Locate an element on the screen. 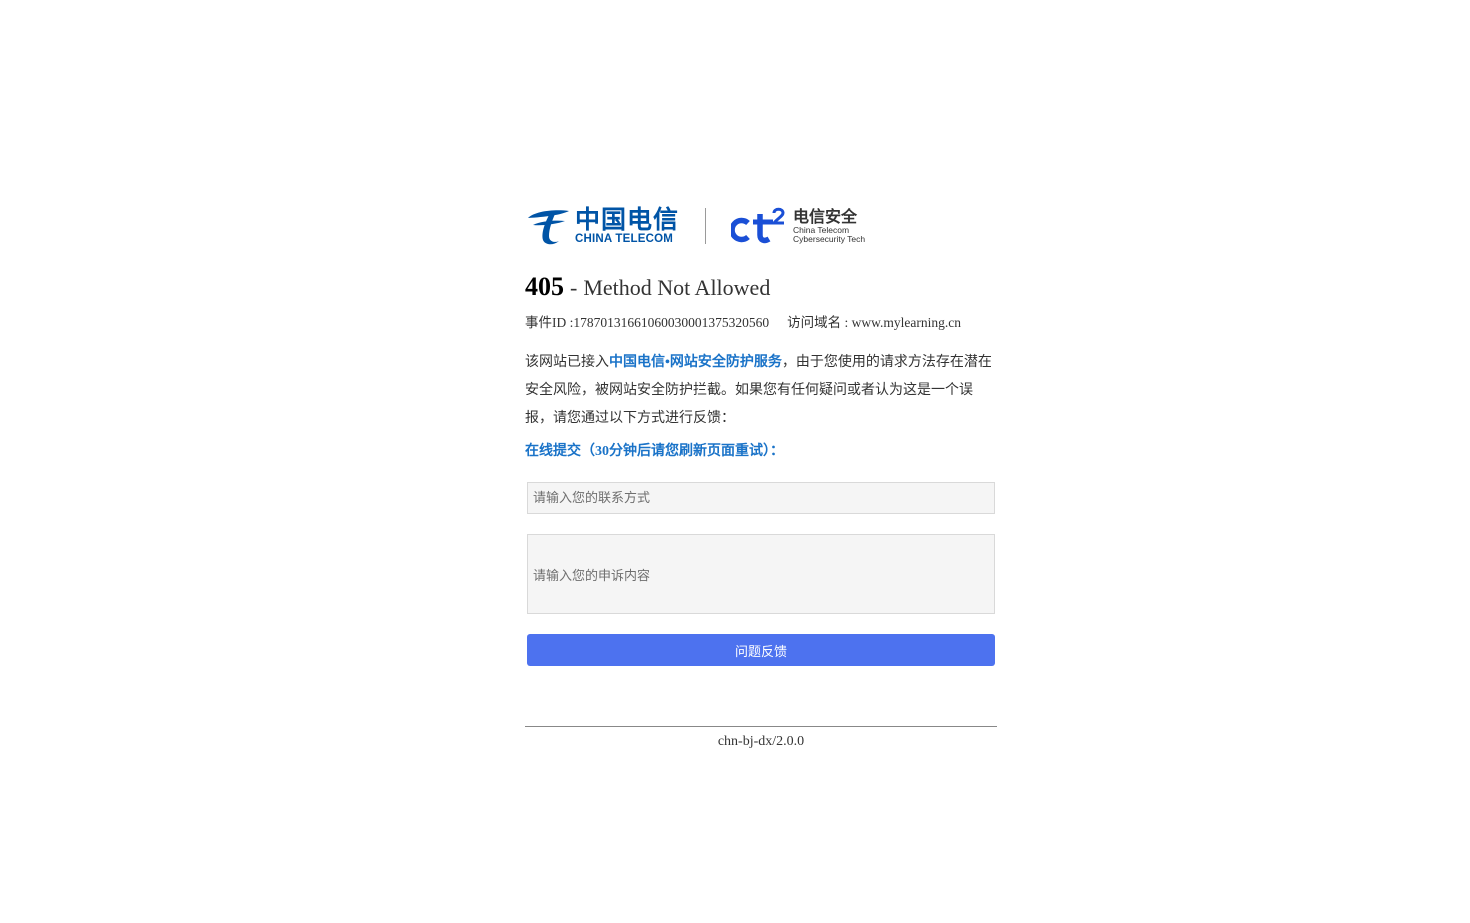  china-telecom-wordmark: 中国电信 CHINA TELECOM is located at coordinates (627, 225).